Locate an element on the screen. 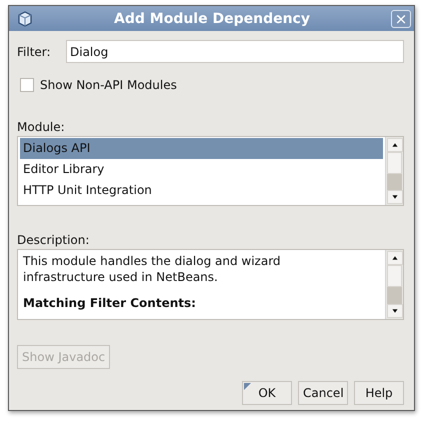 This screenshot has height=423, width=427. description-text: This module handles the dialog and wizard infrastructure used in NetBeans. is located at coordinates (152, 269).